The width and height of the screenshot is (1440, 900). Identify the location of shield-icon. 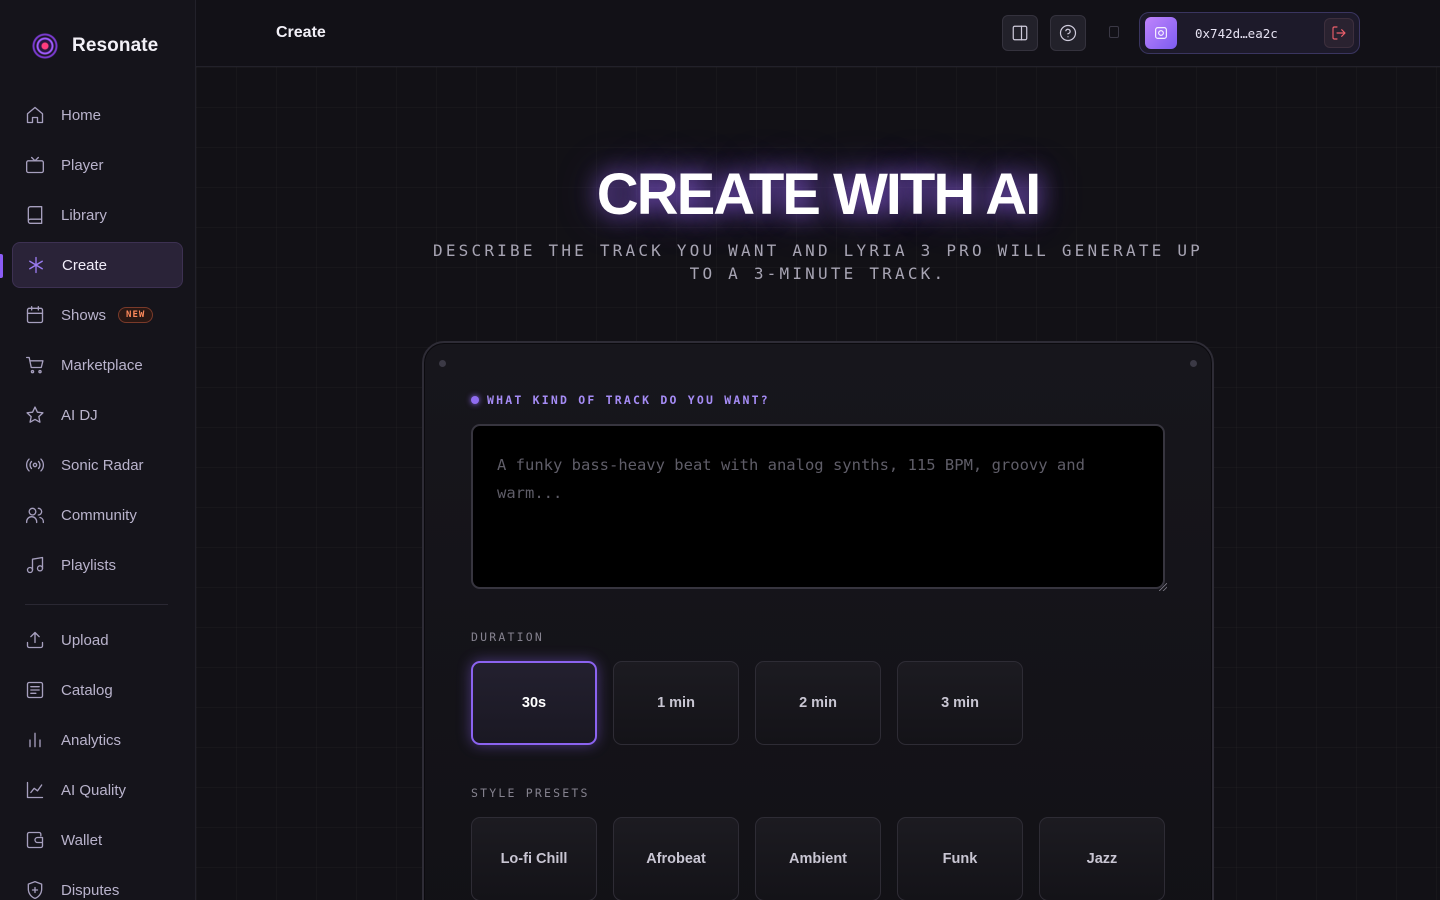
(35, 890).